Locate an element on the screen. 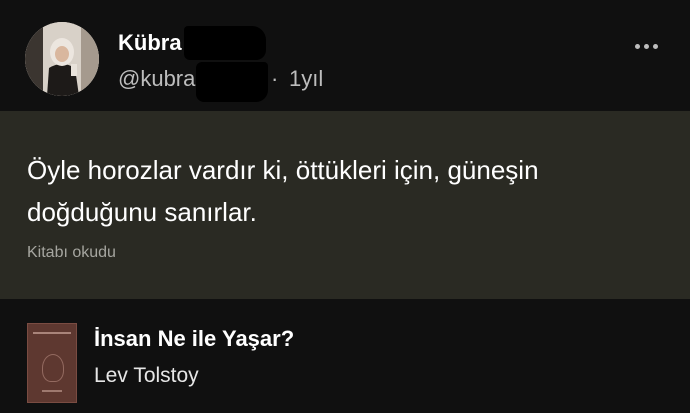  cover-emblem is located at coordinates (53, 368).